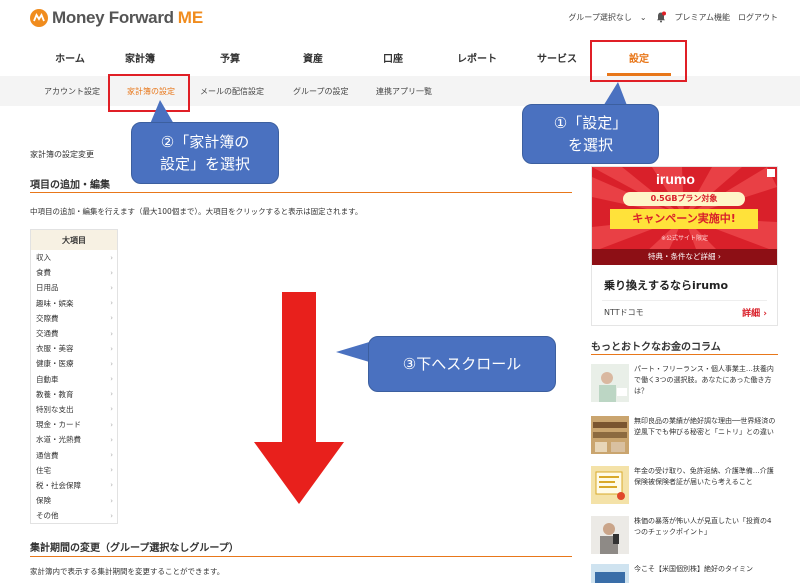 This screenshot has width=800, height=583. I want to click on category-row: 趣味・娯楽 ›, so click(74, 303).